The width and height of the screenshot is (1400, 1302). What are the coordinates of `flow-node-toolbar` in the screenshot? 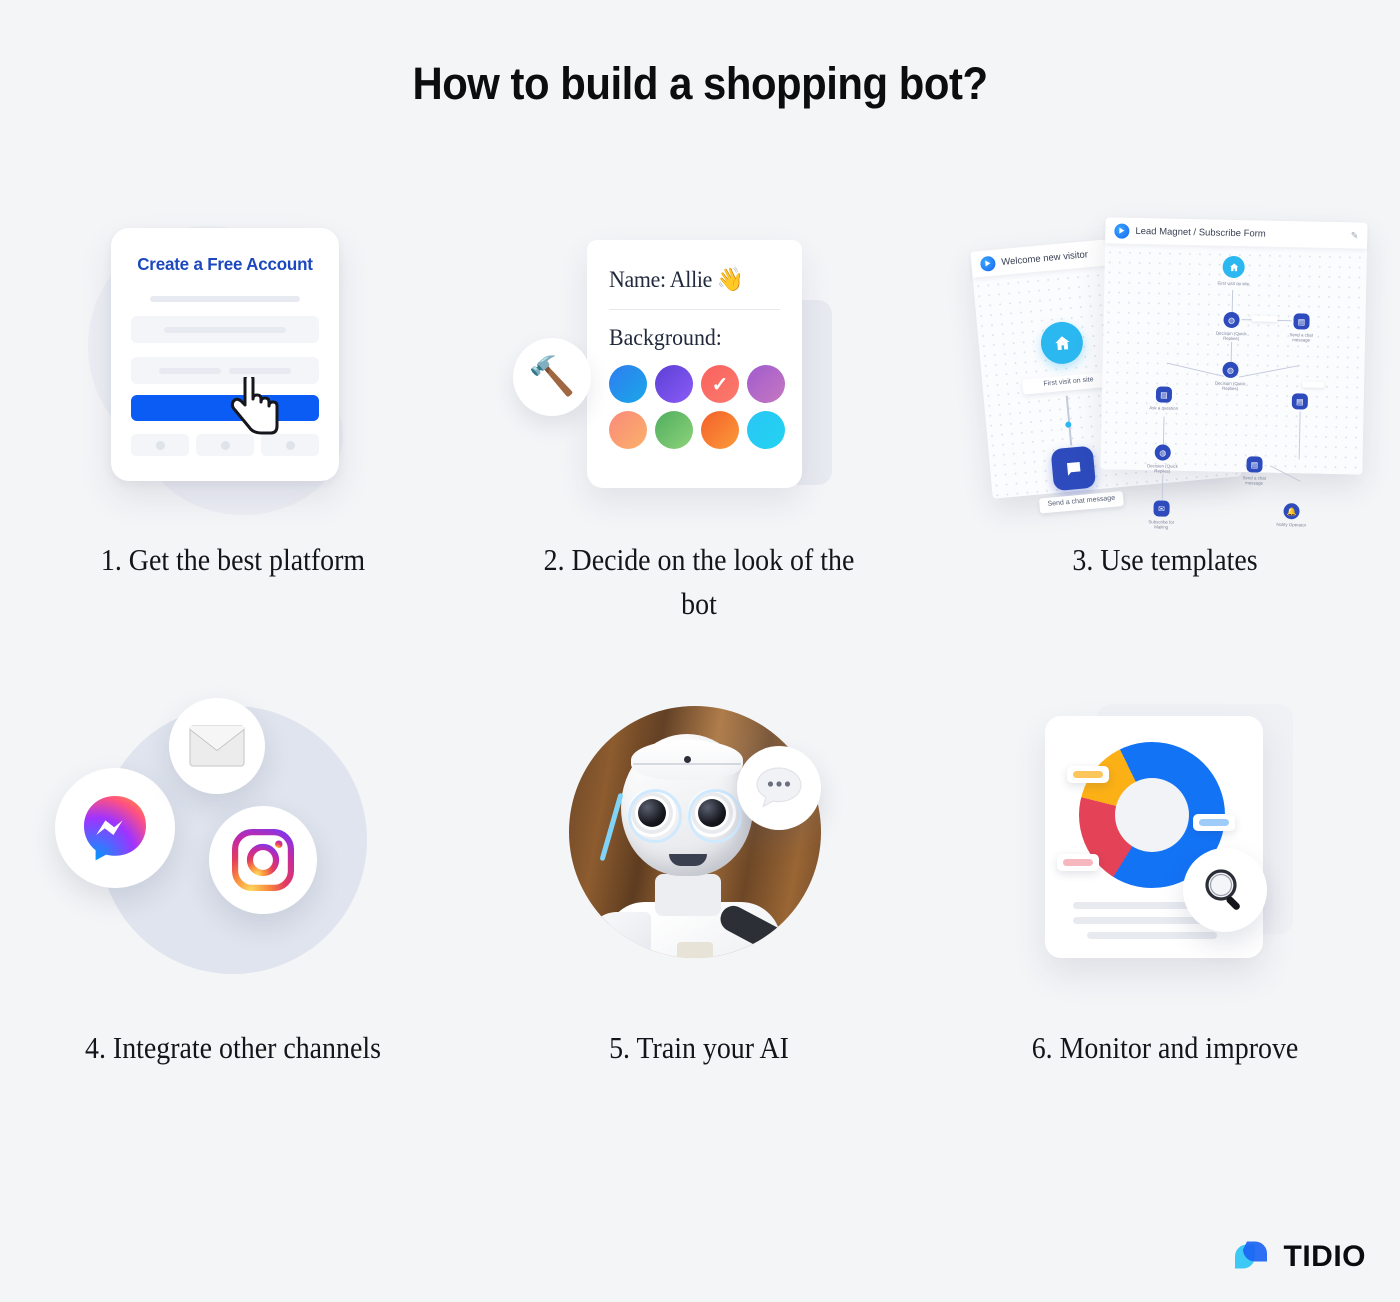 It's located at (1313, 384).